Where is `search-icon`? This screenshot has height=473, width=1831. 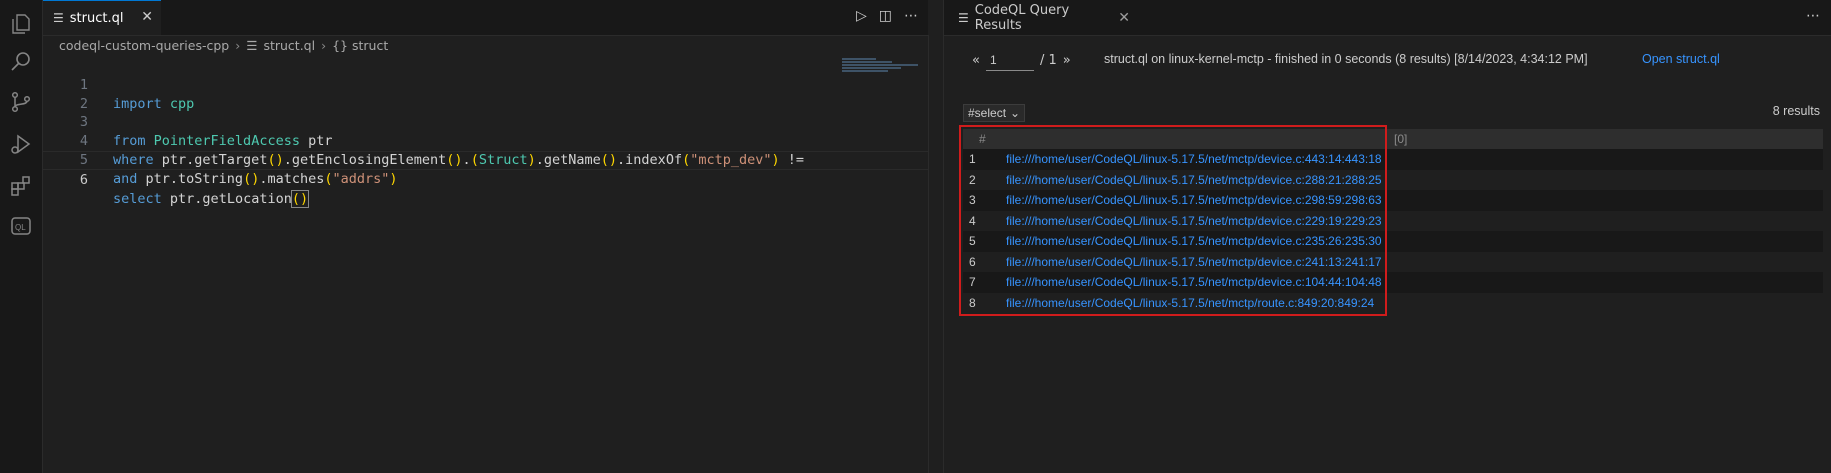 search-icon is located at coordinates (21, 62).